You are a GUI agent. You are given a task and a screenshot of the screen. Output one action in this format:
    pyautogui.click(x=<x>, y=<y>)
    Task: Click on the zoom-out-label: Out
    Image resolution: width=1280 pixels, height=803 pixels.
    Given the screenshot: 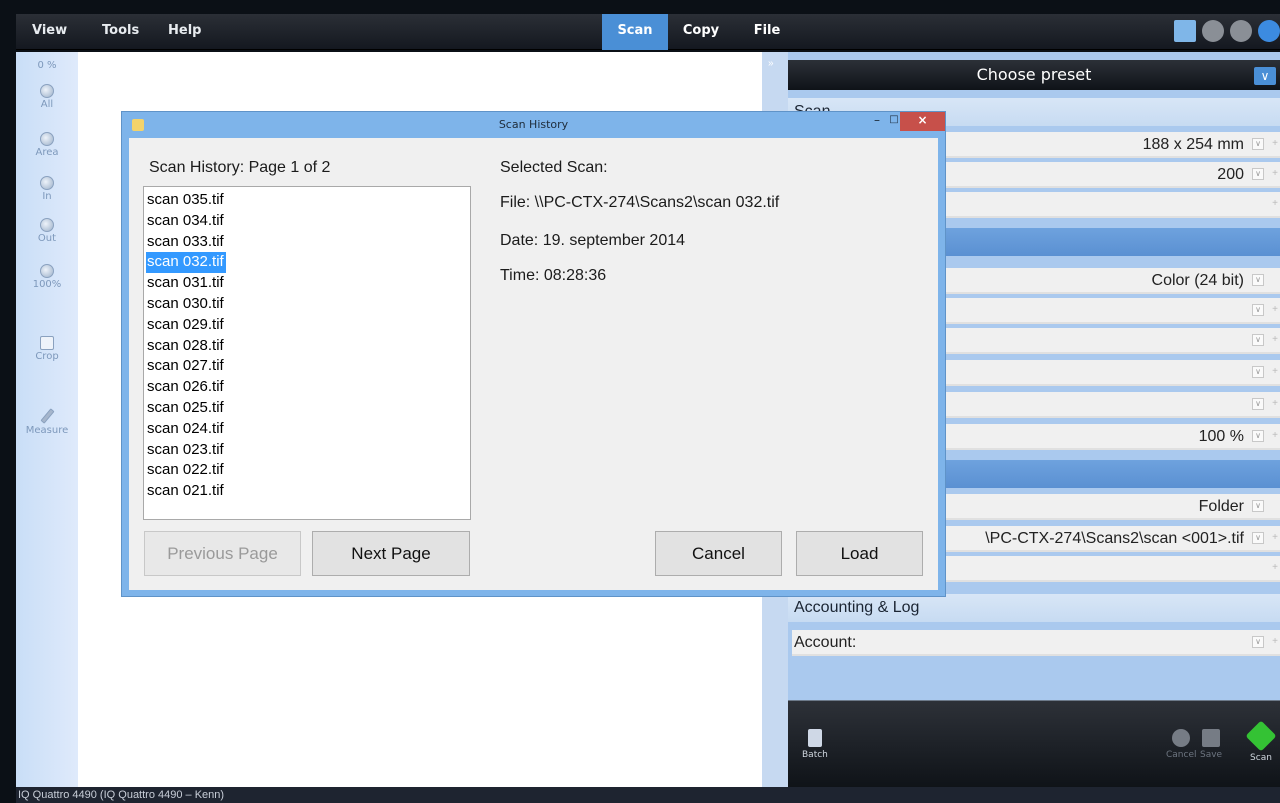 What is the action you would take?
    pyautogui.click(x=47, y=238)
    